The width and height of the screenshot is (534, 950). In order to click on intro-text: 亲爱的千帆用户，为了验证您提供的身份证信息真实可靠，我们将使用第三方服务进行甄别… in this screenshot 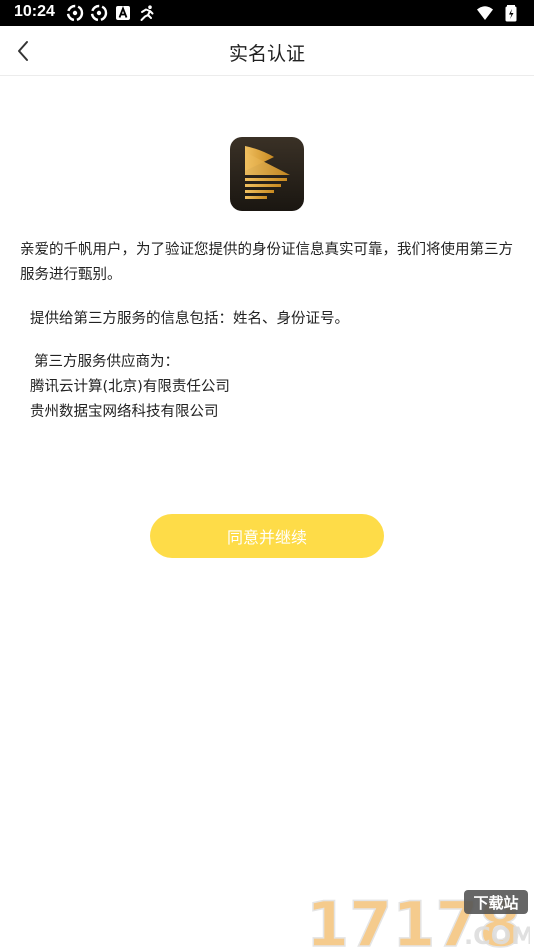, I will do `click(266, 262)`.